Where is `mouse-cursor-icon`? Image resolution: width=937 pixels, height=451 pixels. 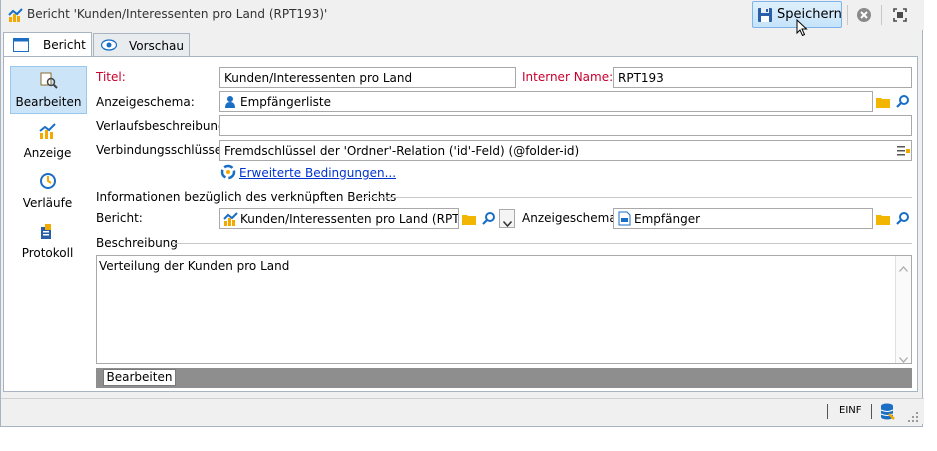
mouse-cursor-icon is located at coordinates (802, 27).